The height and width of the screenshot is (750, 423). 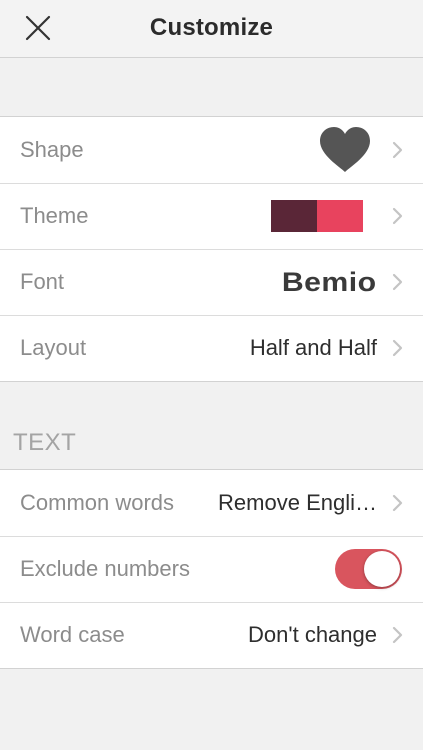 What do you see at coordinates (312, 634) in the screenshot?
I see `word-case-value: Don't change` at bounding box center [312, 634].